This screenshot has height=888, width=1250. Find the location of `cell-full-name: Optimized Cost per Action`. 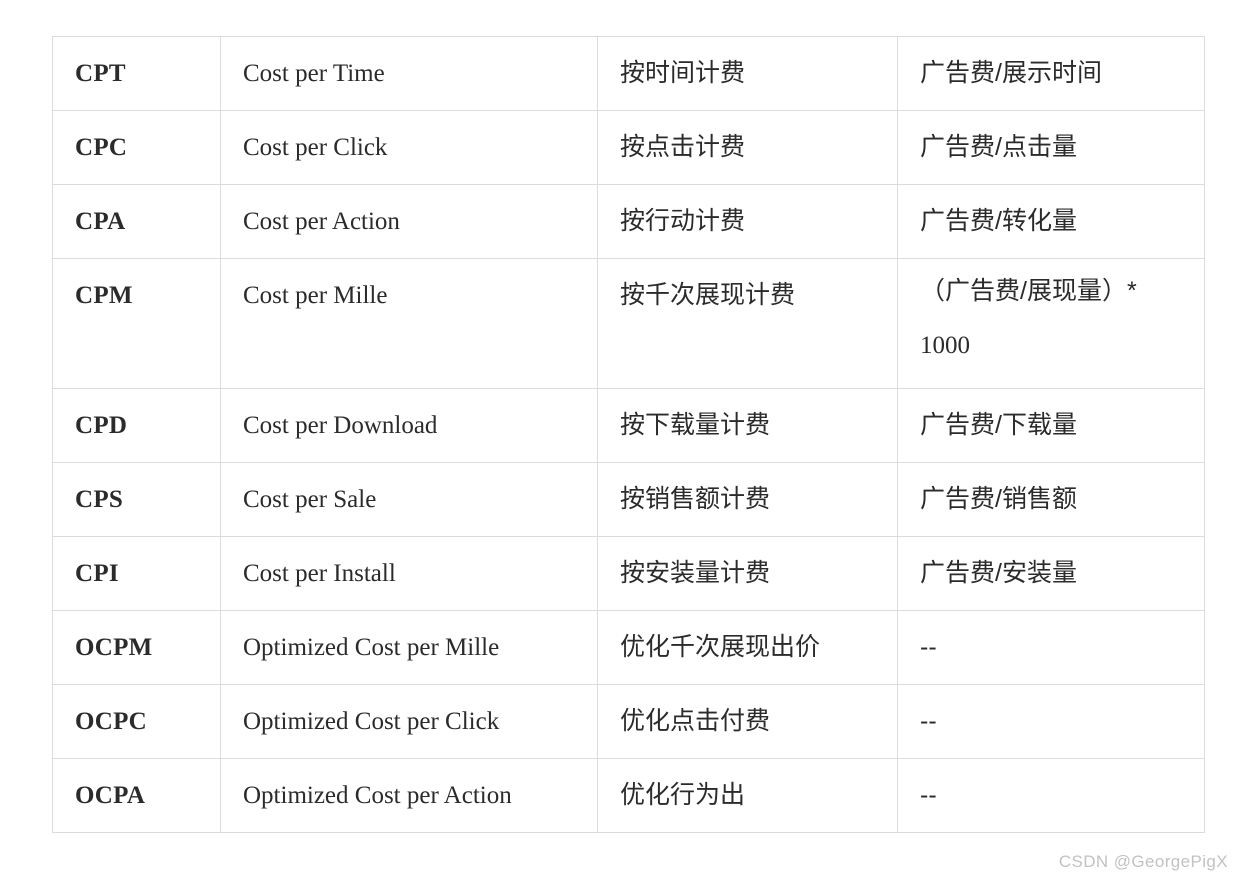

cell-full-name: Optimized Cost per Action is located at coordinates (409, 795).